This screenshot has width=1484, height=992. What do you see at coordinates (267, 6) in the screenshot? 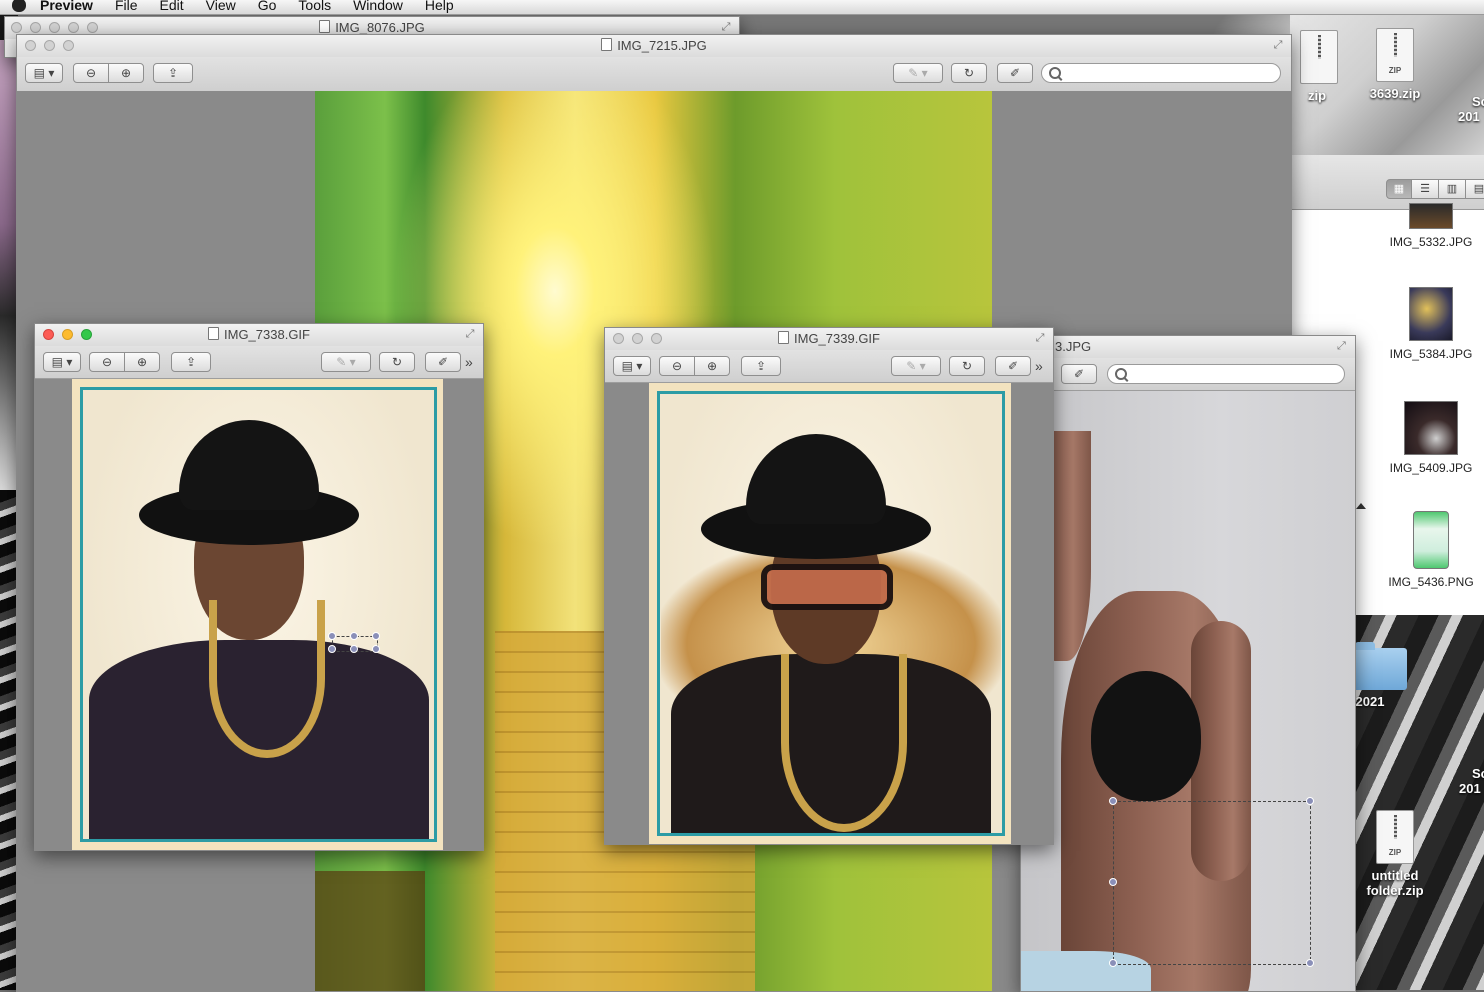
I see `menu-go: Go` at bounding box center [267, 6].